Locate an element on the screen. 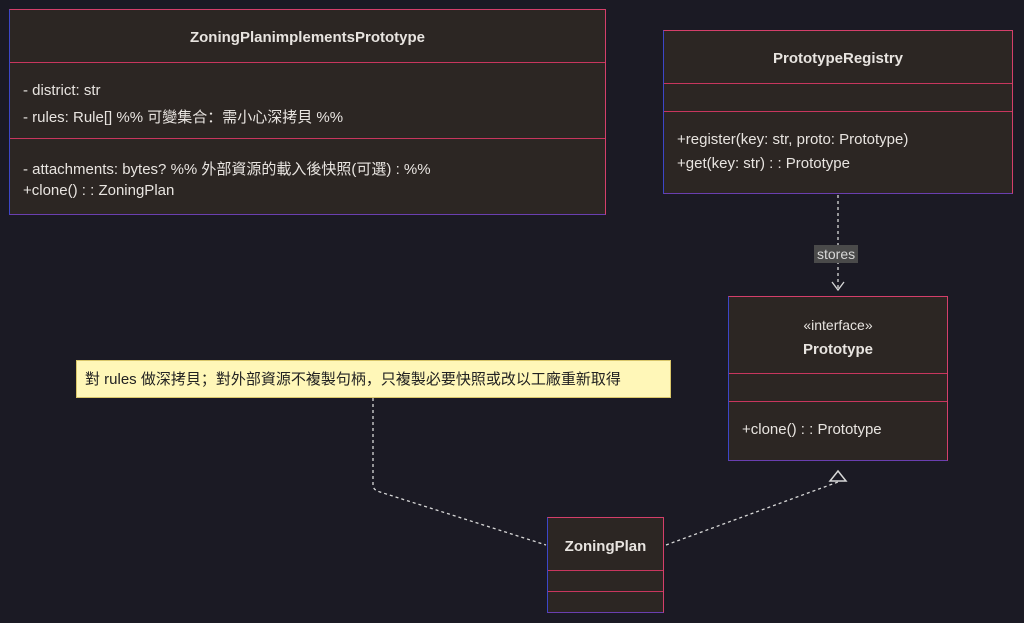 The height and width of the screenshot is (623, 1024). attribute-district: - district: str is located at coordinates (62, 90).